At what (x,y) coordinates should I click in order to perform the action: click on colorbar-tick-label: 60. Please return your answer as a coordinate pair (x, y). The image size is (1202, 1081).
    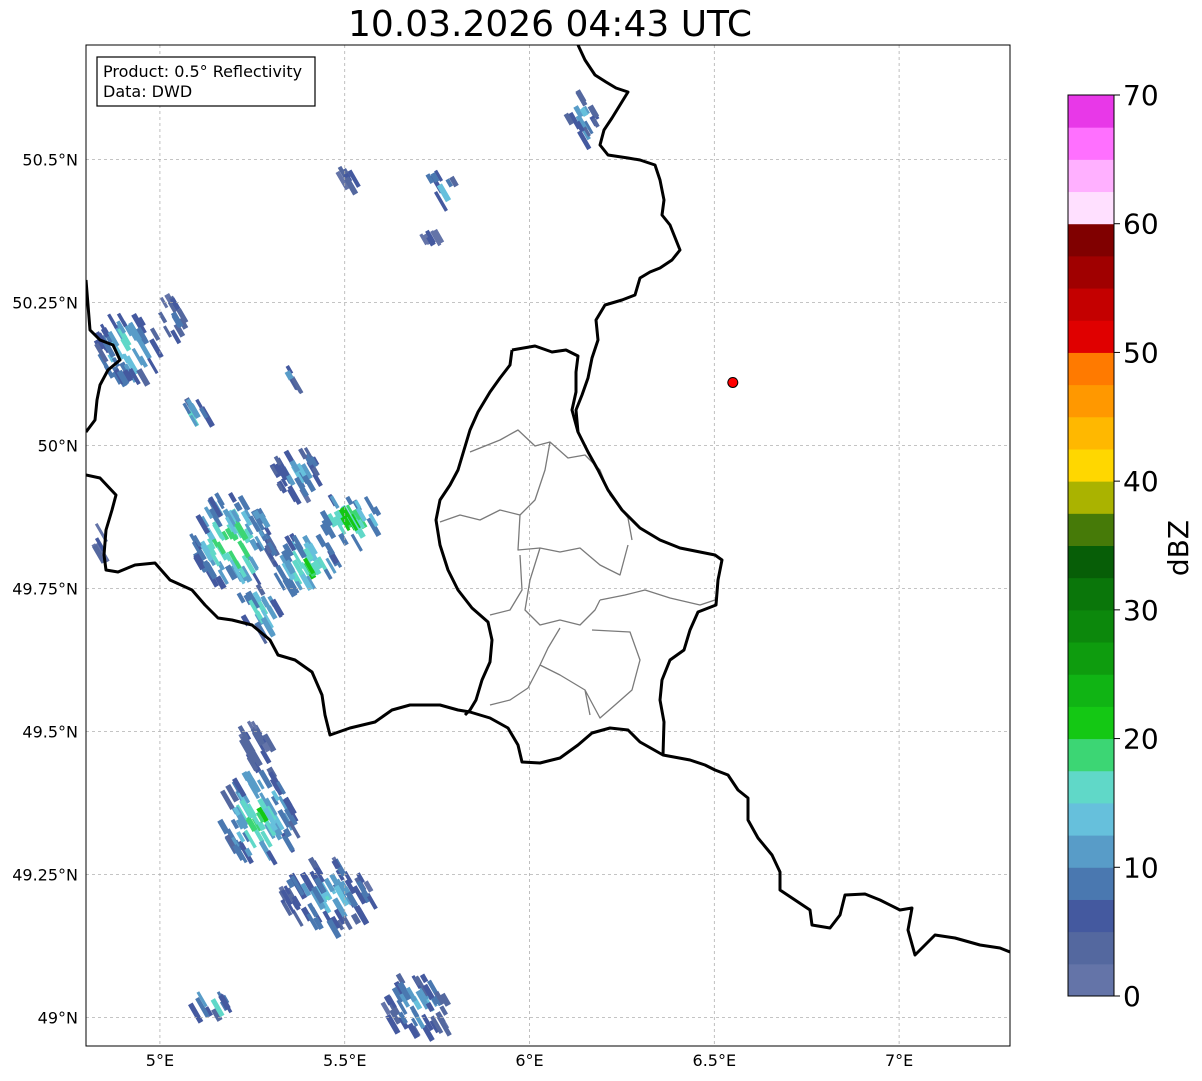
    Looking at the image, I should click on (1141, 224).